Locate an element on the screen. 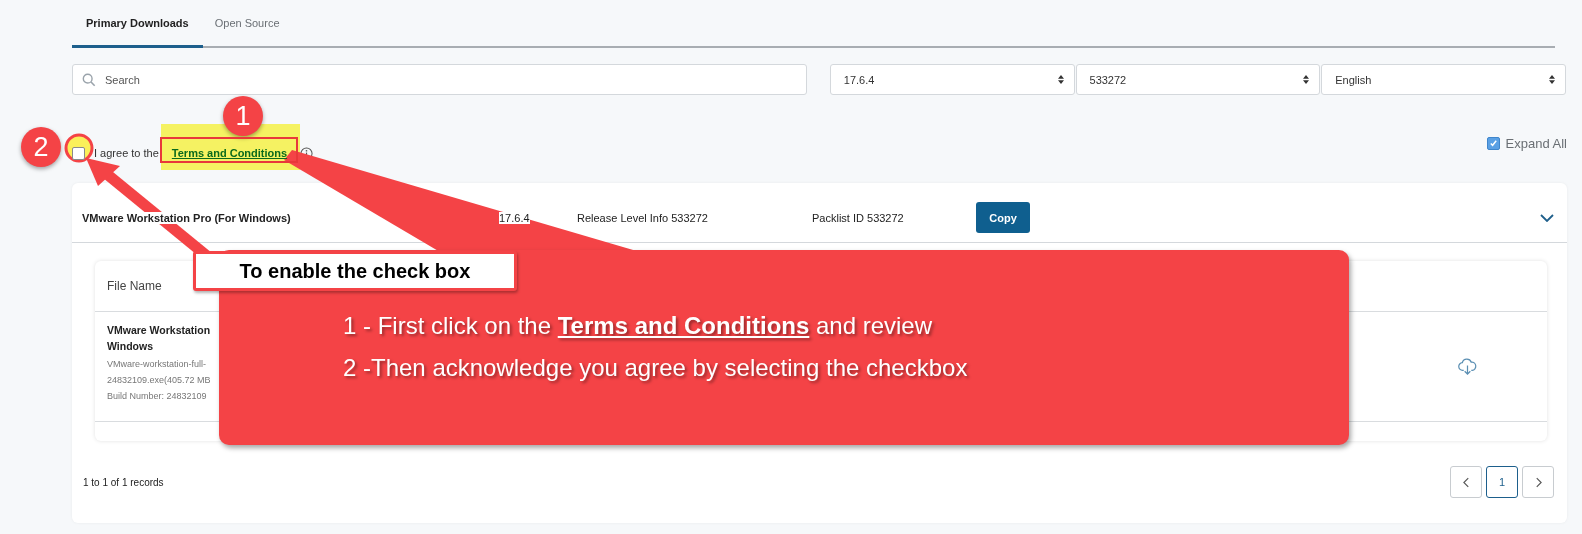 The width and height of the screenshot is (1582, 534). packlist-id: Packlist ID 533272 is located at coordinates (858, 217).